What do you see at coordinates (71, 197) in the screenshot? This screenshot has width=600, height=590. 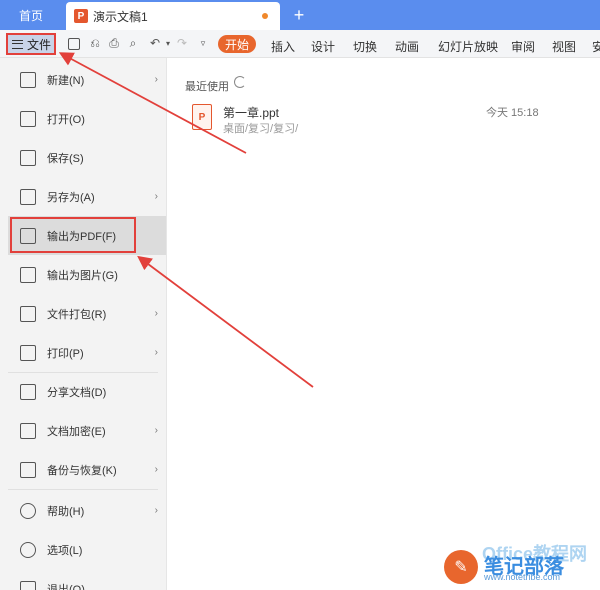 I see `menu-item-label: 另存为(A)` at bounding box center [71, 197].